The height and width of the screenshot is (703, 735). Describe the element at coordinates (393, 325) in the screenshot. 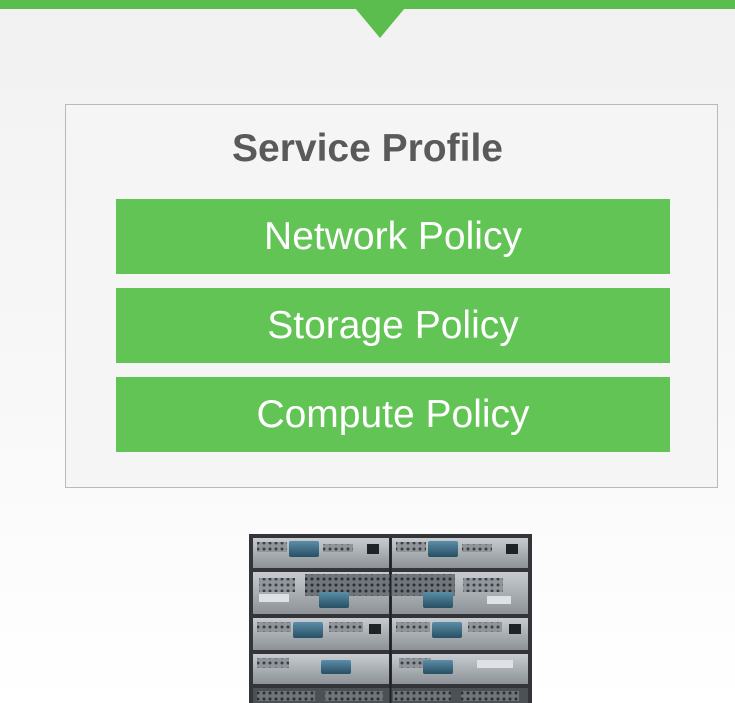

I see `storage-policy-block: Storage Policy` at that location.